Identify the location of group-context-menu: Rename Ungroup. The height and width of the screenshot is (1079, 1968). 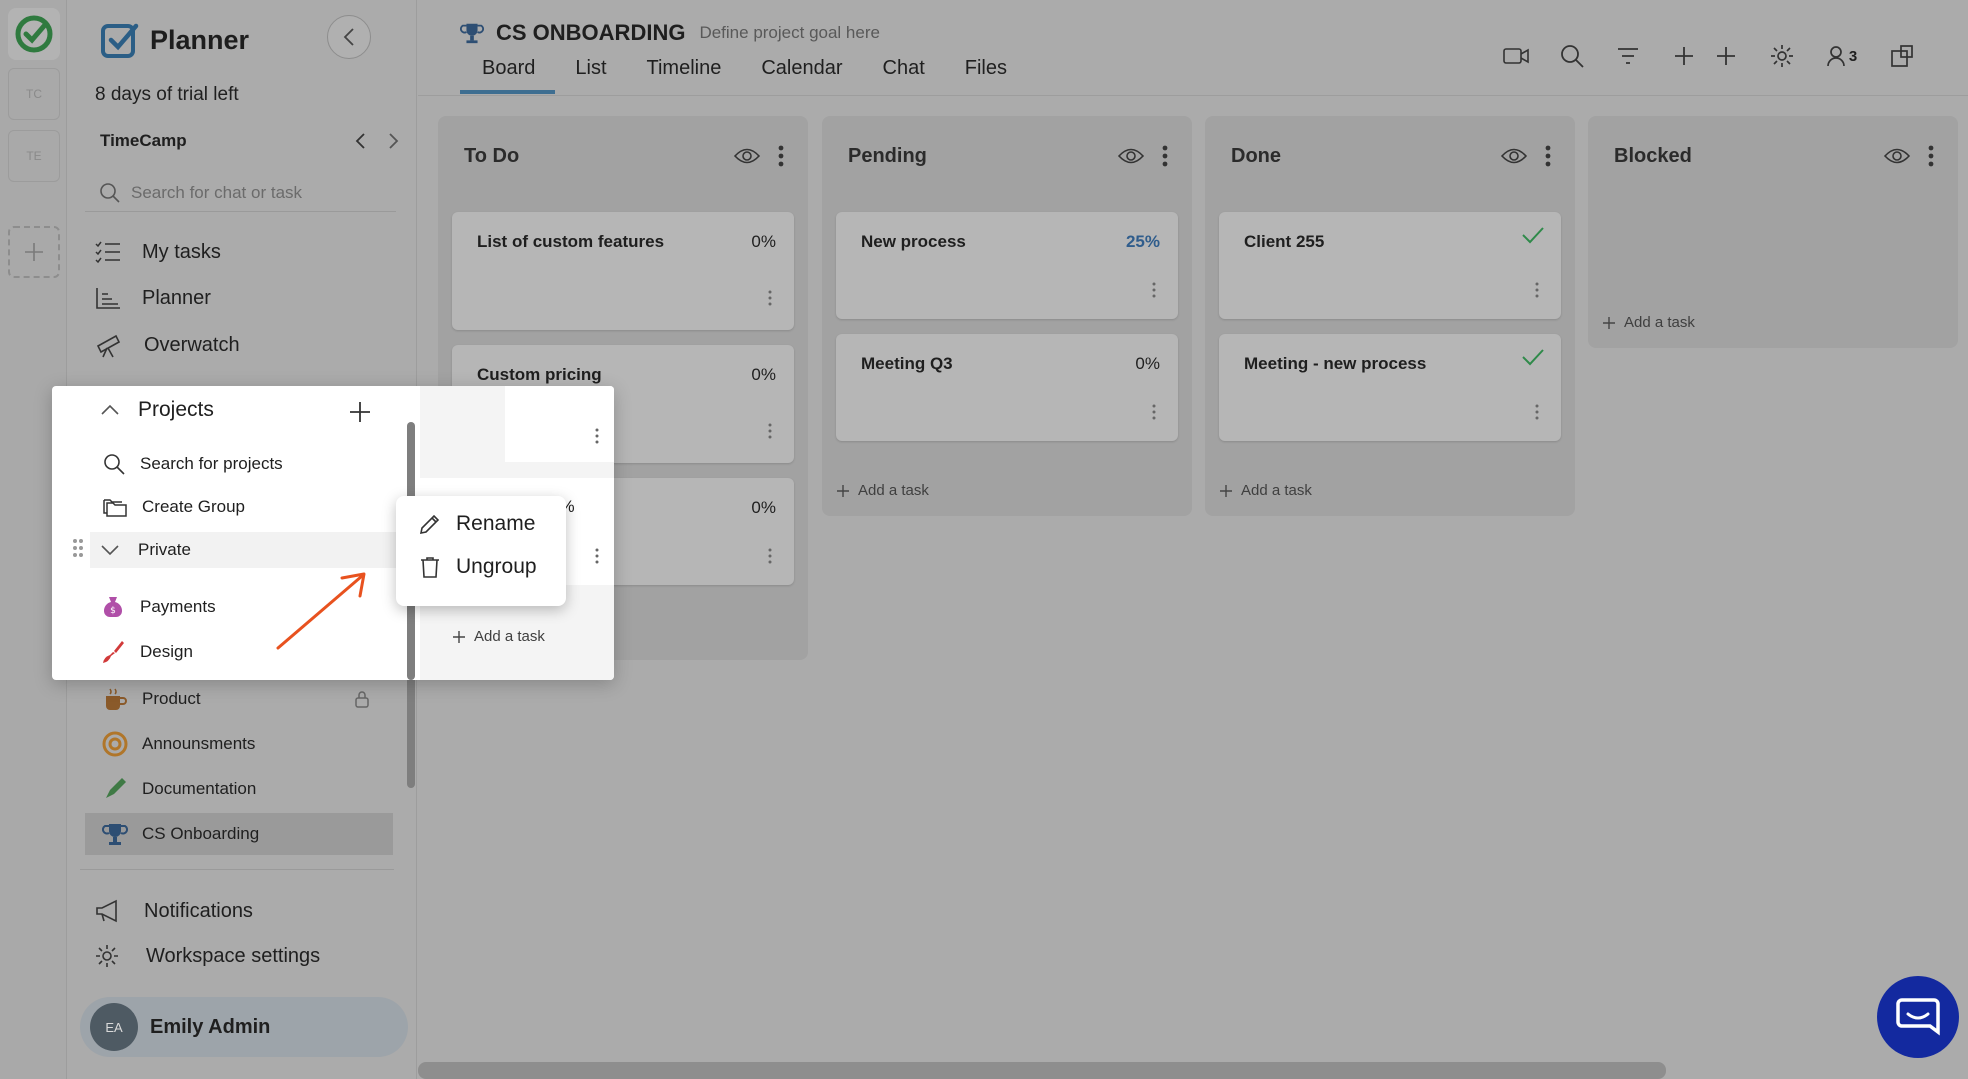
(481, 551).